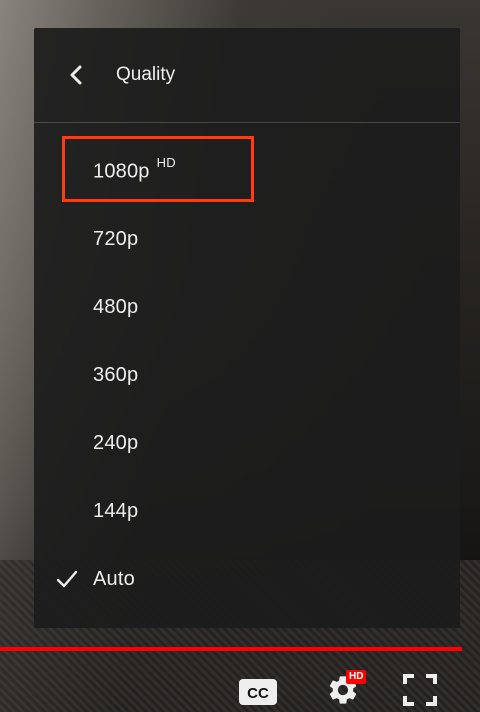 The width and height of the screenshot is (480, 712). What do you see at coordinates (116, 374) in the screenshot?
I see `quality-option-label: 360p` at bounding box center [116, 374].